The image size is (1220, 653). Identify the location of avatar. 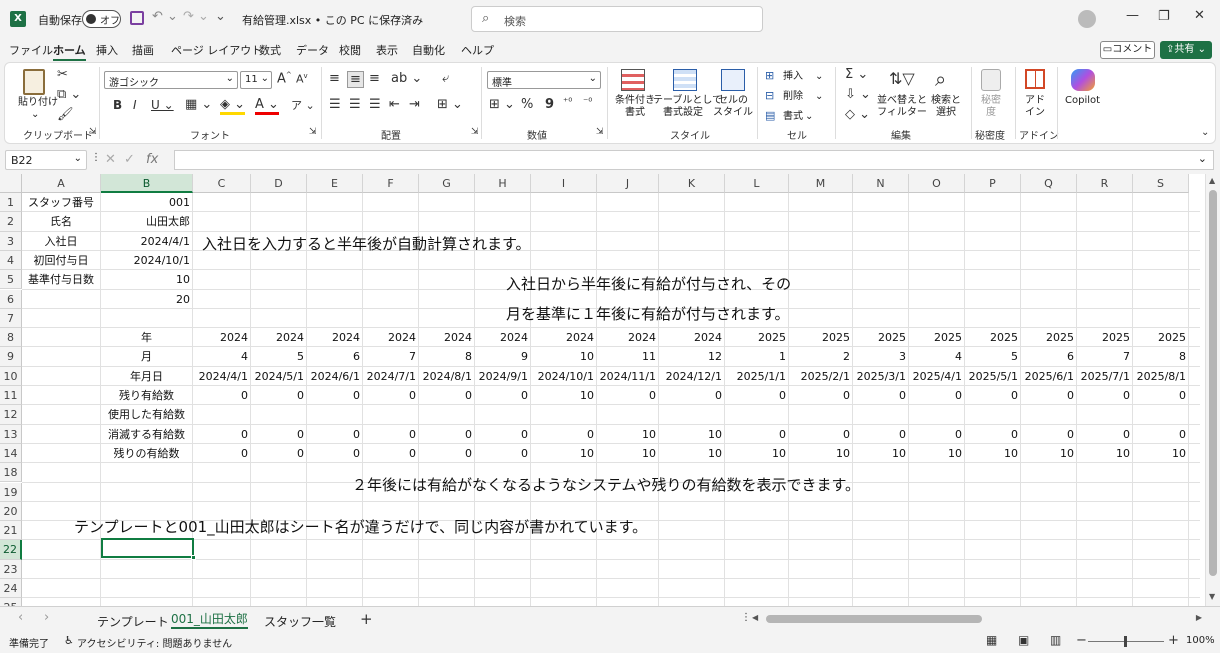
(1087, 19).